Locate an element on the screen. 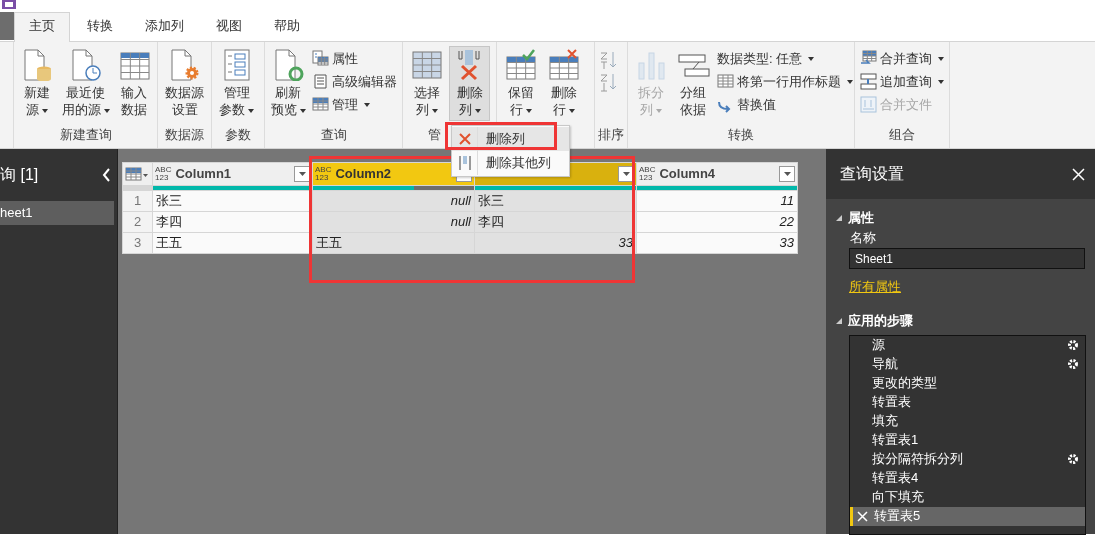  ribbon-button: 属性 is located at coordinates (354, 58).